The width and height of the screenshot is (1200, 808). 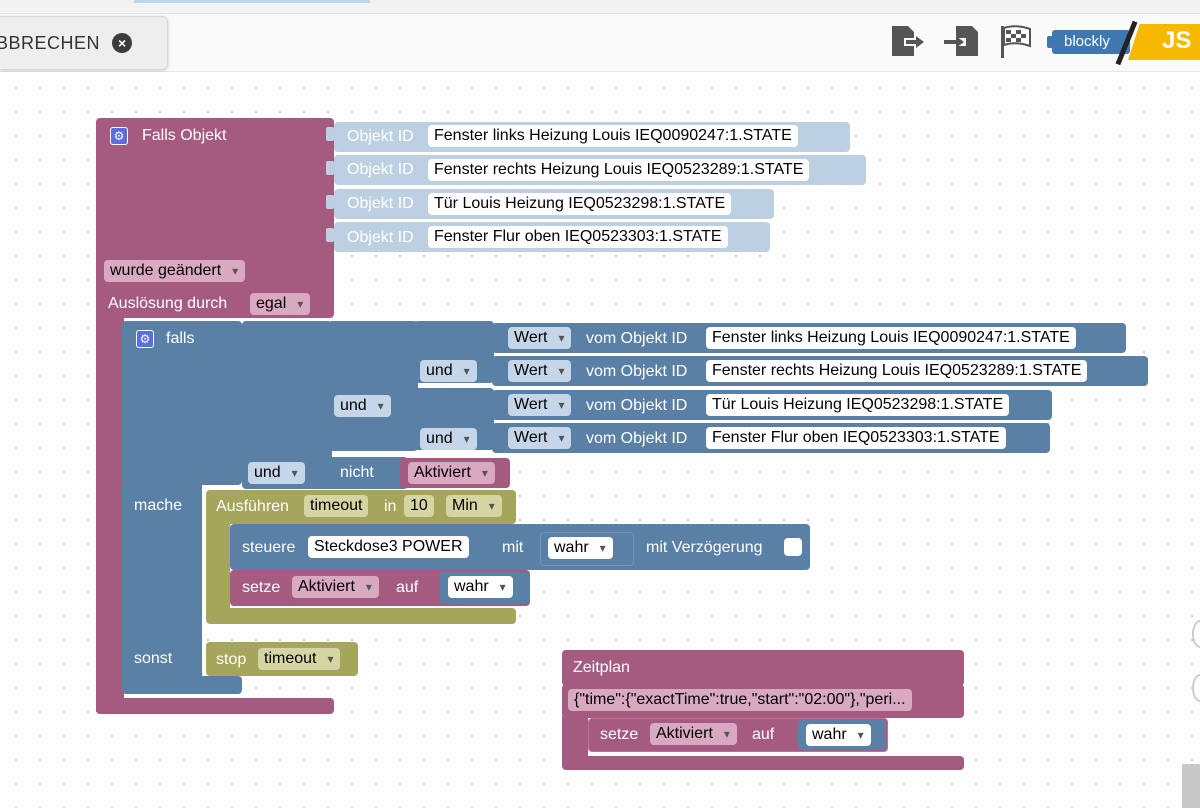 What do you see at coordinates (122, 43) in the screenshot?
I see `close-icon: ×` at bounding box center [122, 43].